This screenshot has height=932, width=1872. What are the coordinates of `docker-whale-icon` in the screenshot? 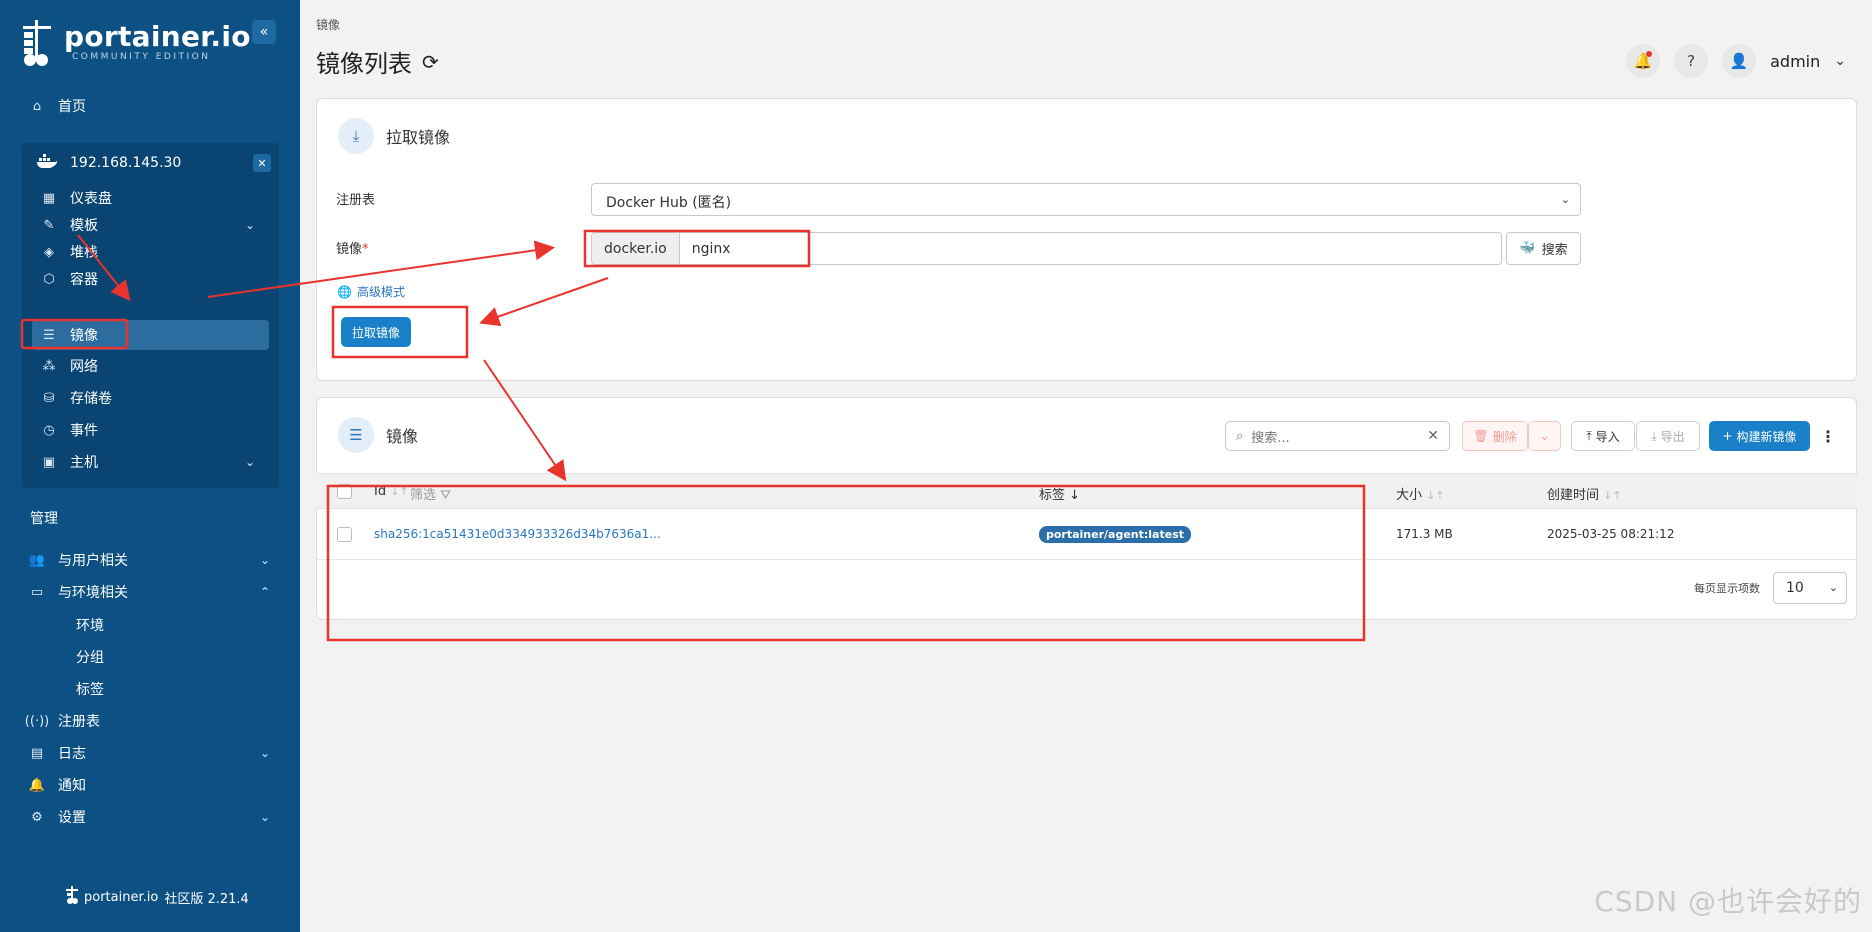 It's located at (47, 163).